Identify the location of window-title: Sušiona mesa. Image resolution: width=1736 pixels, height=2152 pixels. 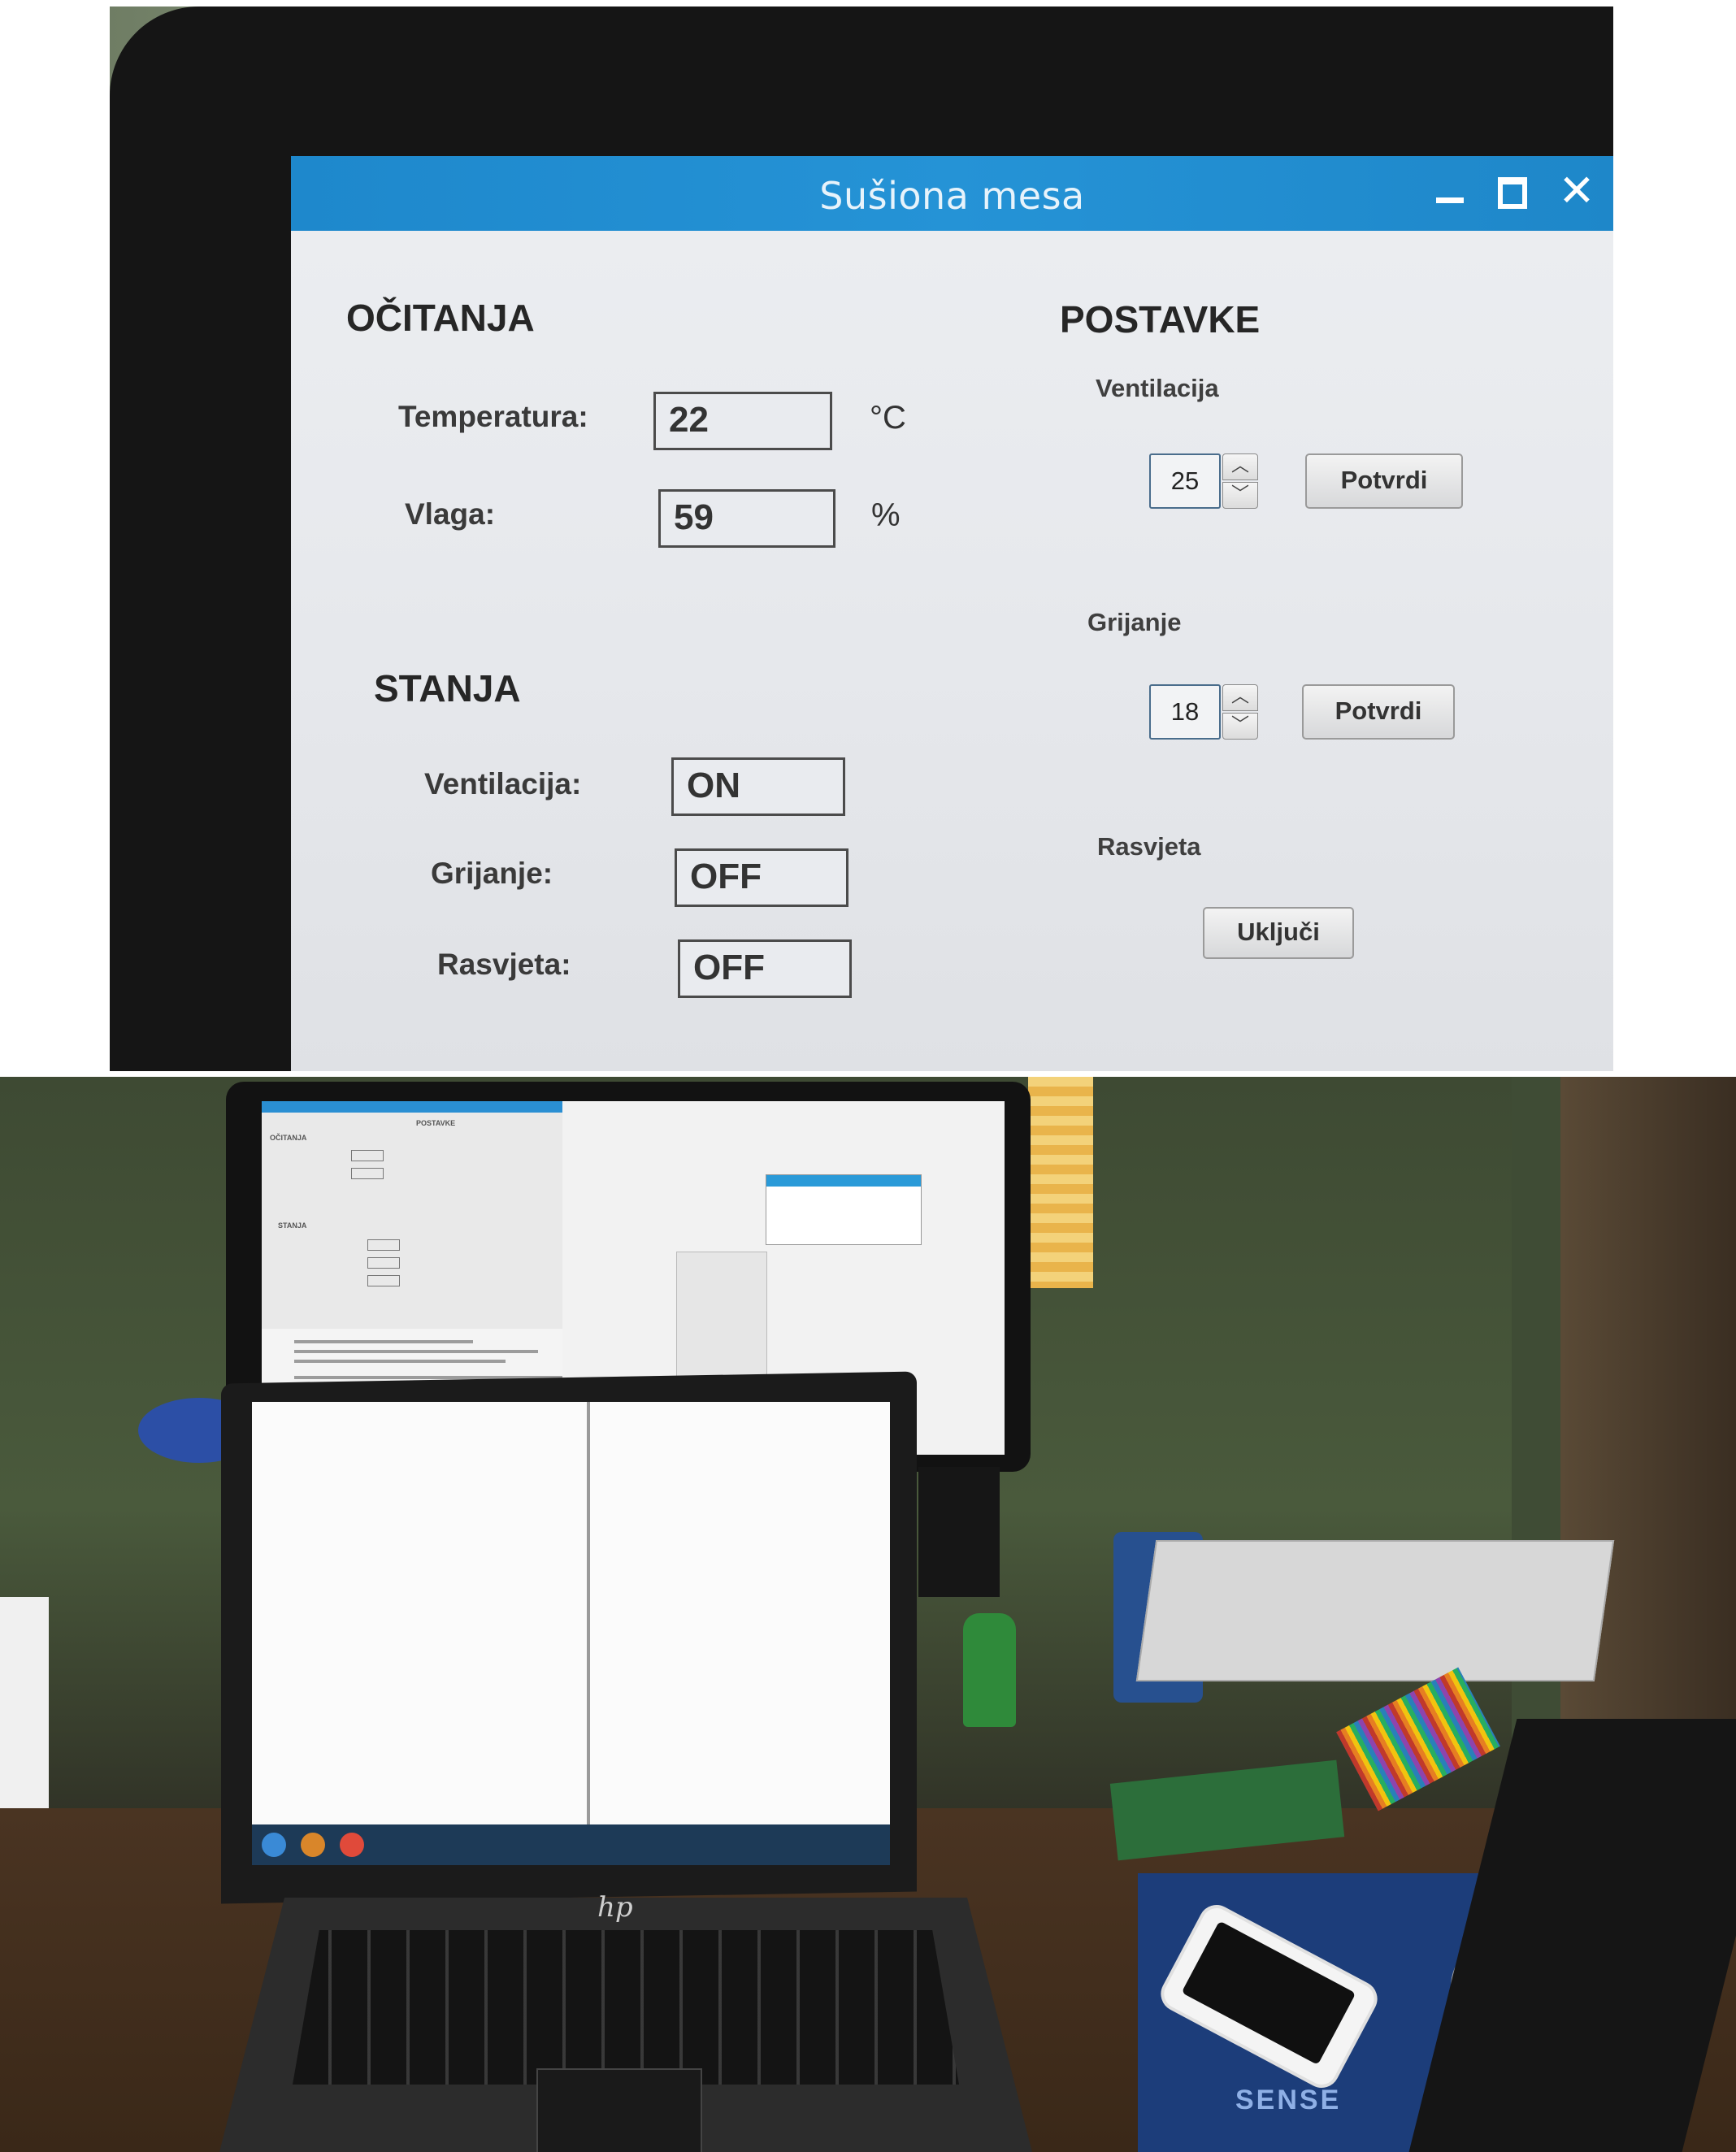
(952, 196).